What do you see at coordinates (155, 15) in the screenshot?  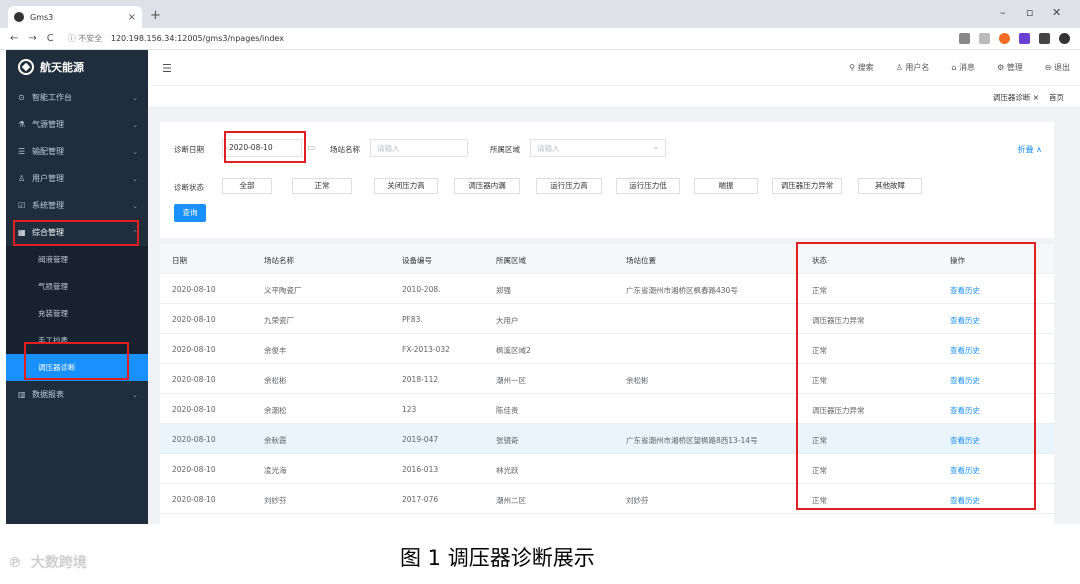 I see `new-tab-button: +` at bounding box center [155, 15].